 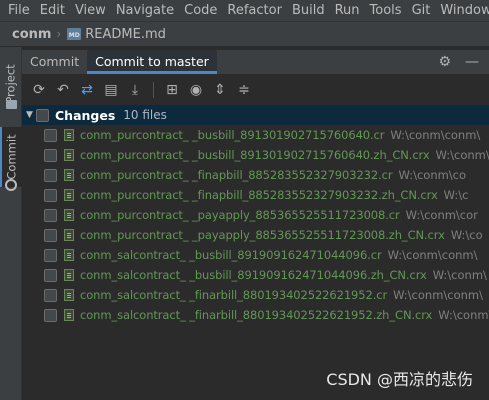 What do you see at coordinates (11, 104) in the screenshot?
I see `folder-icon` at bounding box center [11, 104].